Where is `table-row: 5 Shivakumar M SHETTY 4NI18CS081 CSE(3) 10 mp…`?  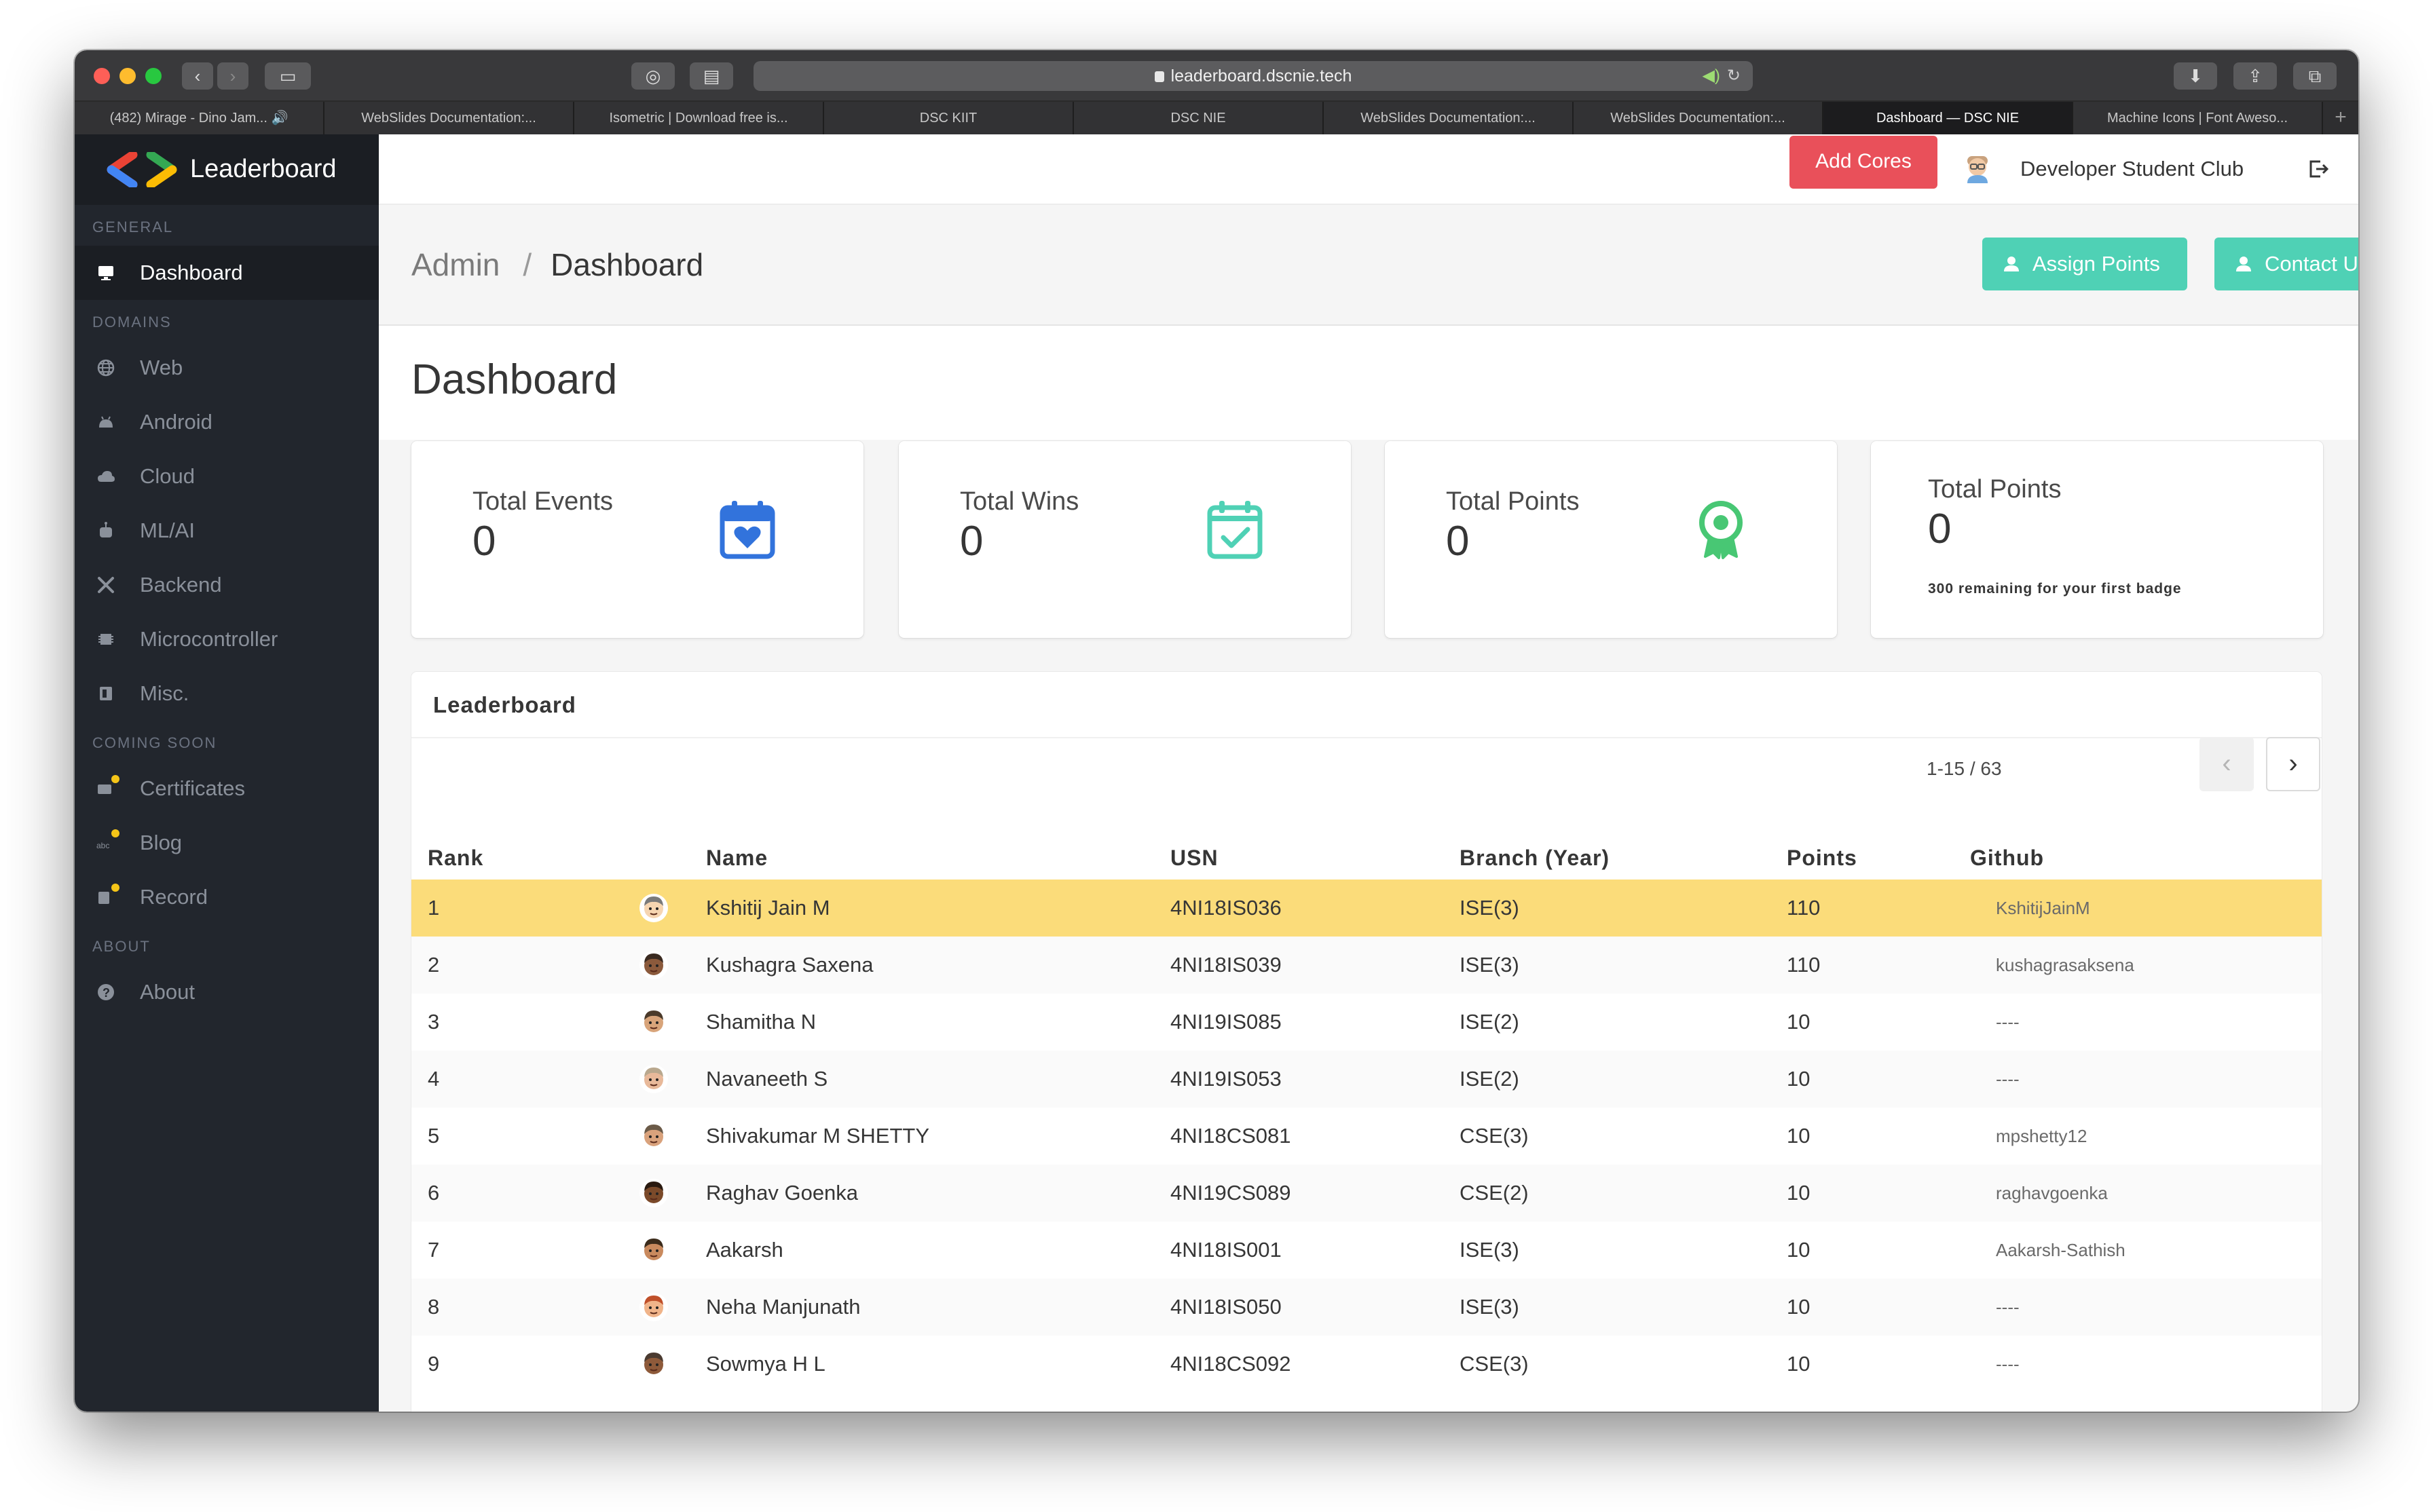
table-row: 5 Shivakumar M SHETTY 4NI18CS081 CSE(3) 10 mp… is located at coordinates (1366, 1136).